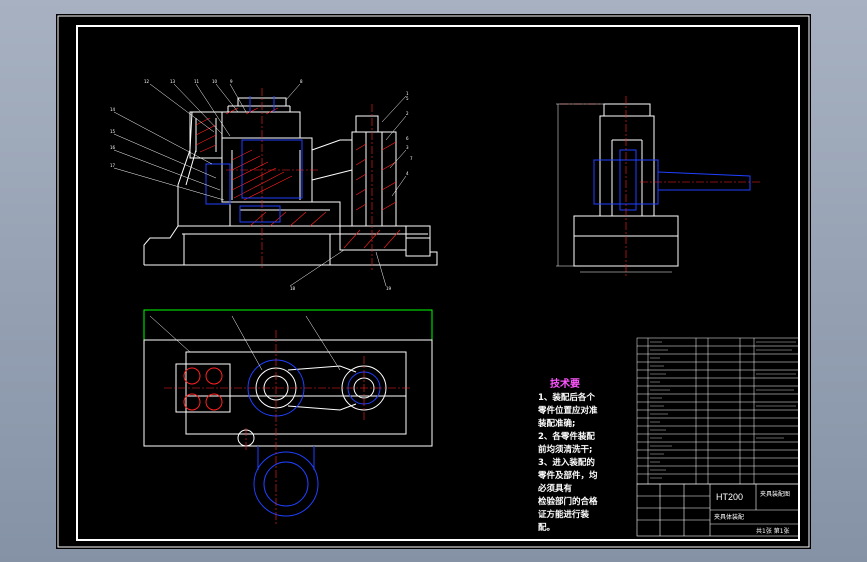  I want to click on material-label: HT200, so click(729, 497).